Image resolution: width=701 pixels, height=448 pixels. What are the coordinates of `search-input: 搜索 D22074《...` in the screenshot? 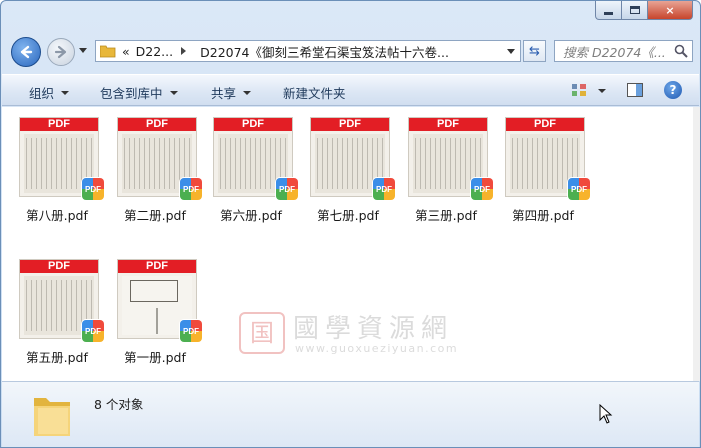 It's located at (623, 51).